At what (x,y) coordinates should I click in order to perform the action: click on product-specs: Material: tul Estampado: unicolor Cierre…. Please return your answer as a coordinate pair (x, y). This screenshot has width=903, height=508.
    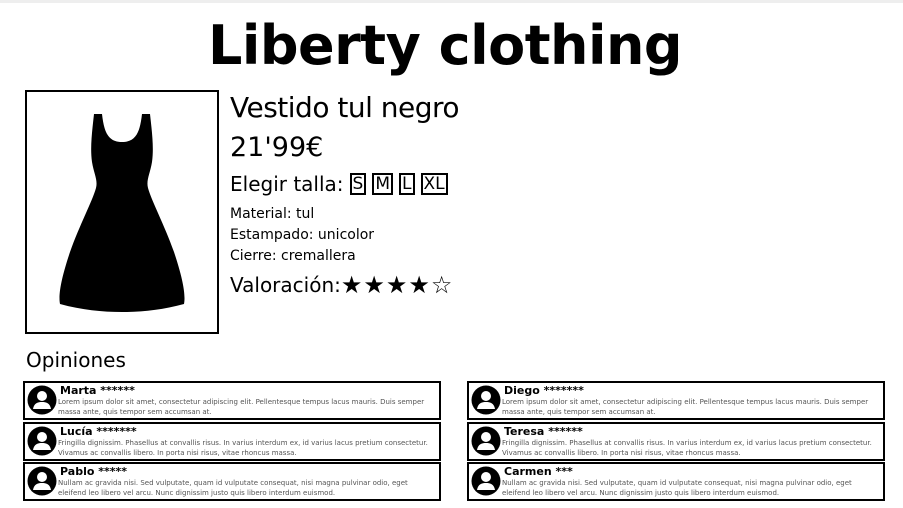
    Looking at the image, I should click on (430, 235).